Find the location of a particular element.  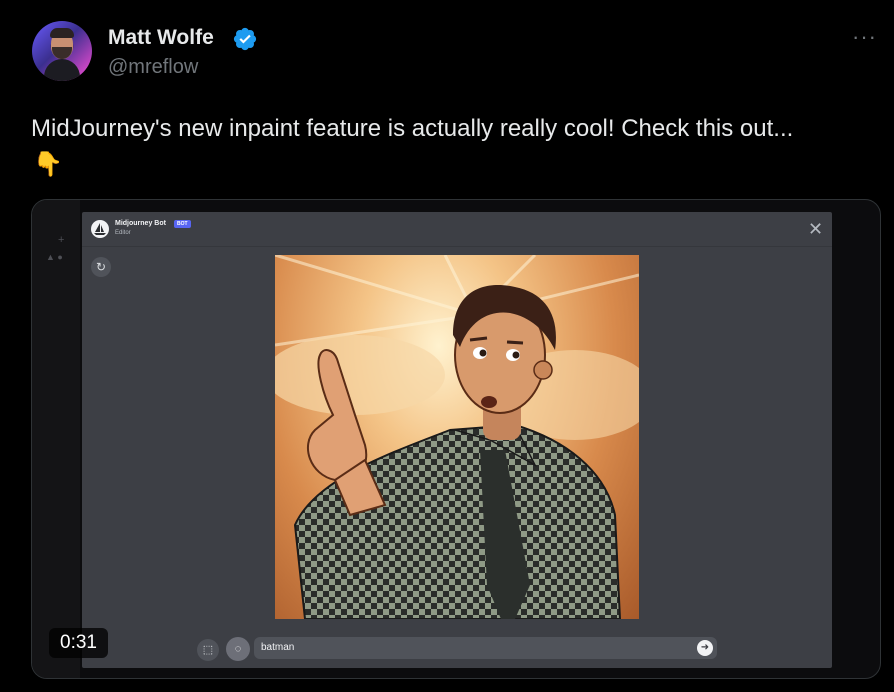

avatar-hair is located at coordinates (62, 33).